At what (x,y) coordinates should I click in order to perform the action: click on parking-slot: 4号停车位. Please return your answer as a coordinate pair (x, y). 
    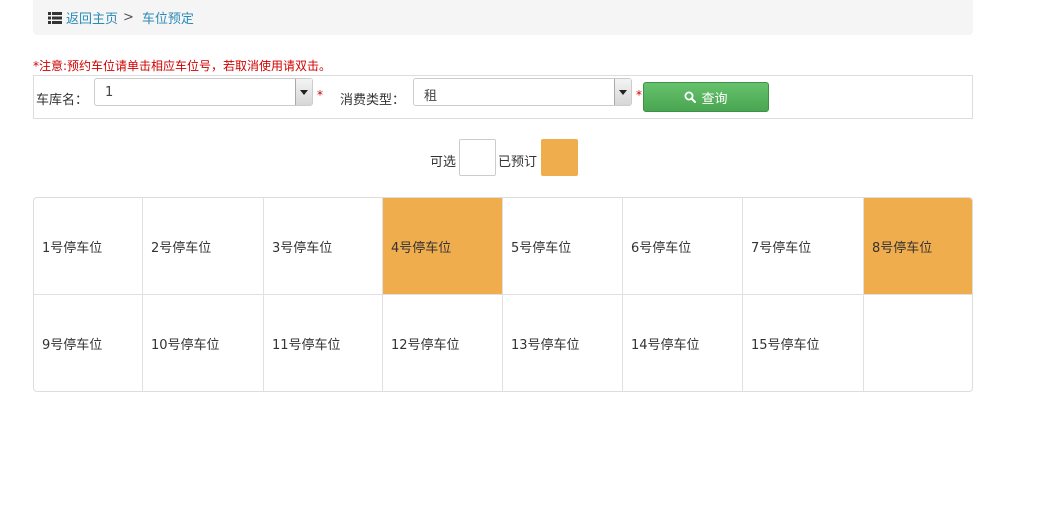
    Looking at the image, I should click on (443, 246).